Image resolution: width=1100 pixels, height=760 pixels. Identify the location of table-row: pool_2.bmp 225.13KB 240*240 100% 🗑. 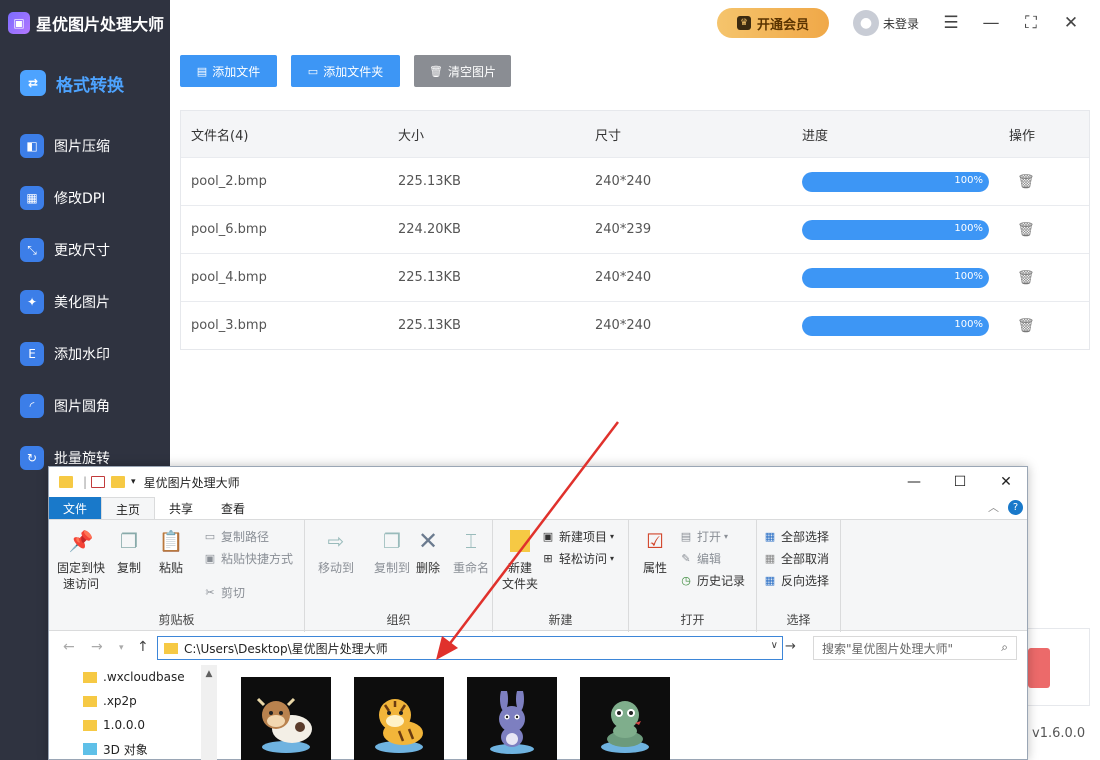
(635, 181).